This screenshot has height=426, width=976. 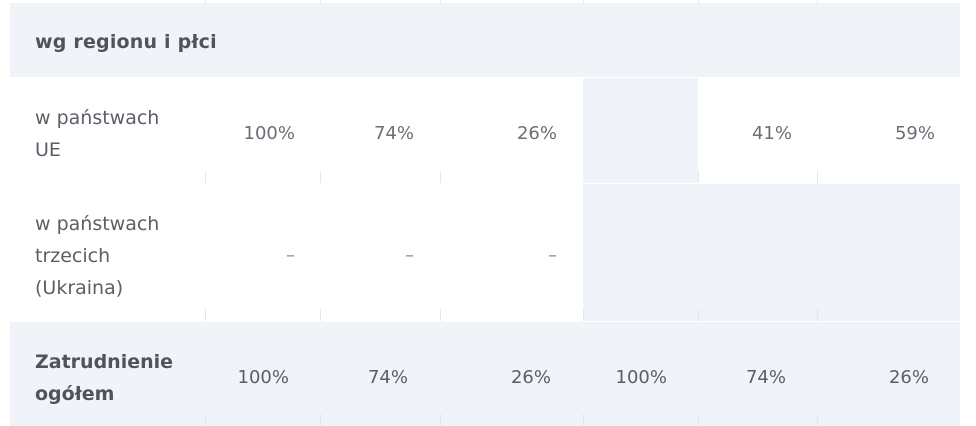 I want to click on total-label-line: Zatrudnienie, so click(x=104, y=362).